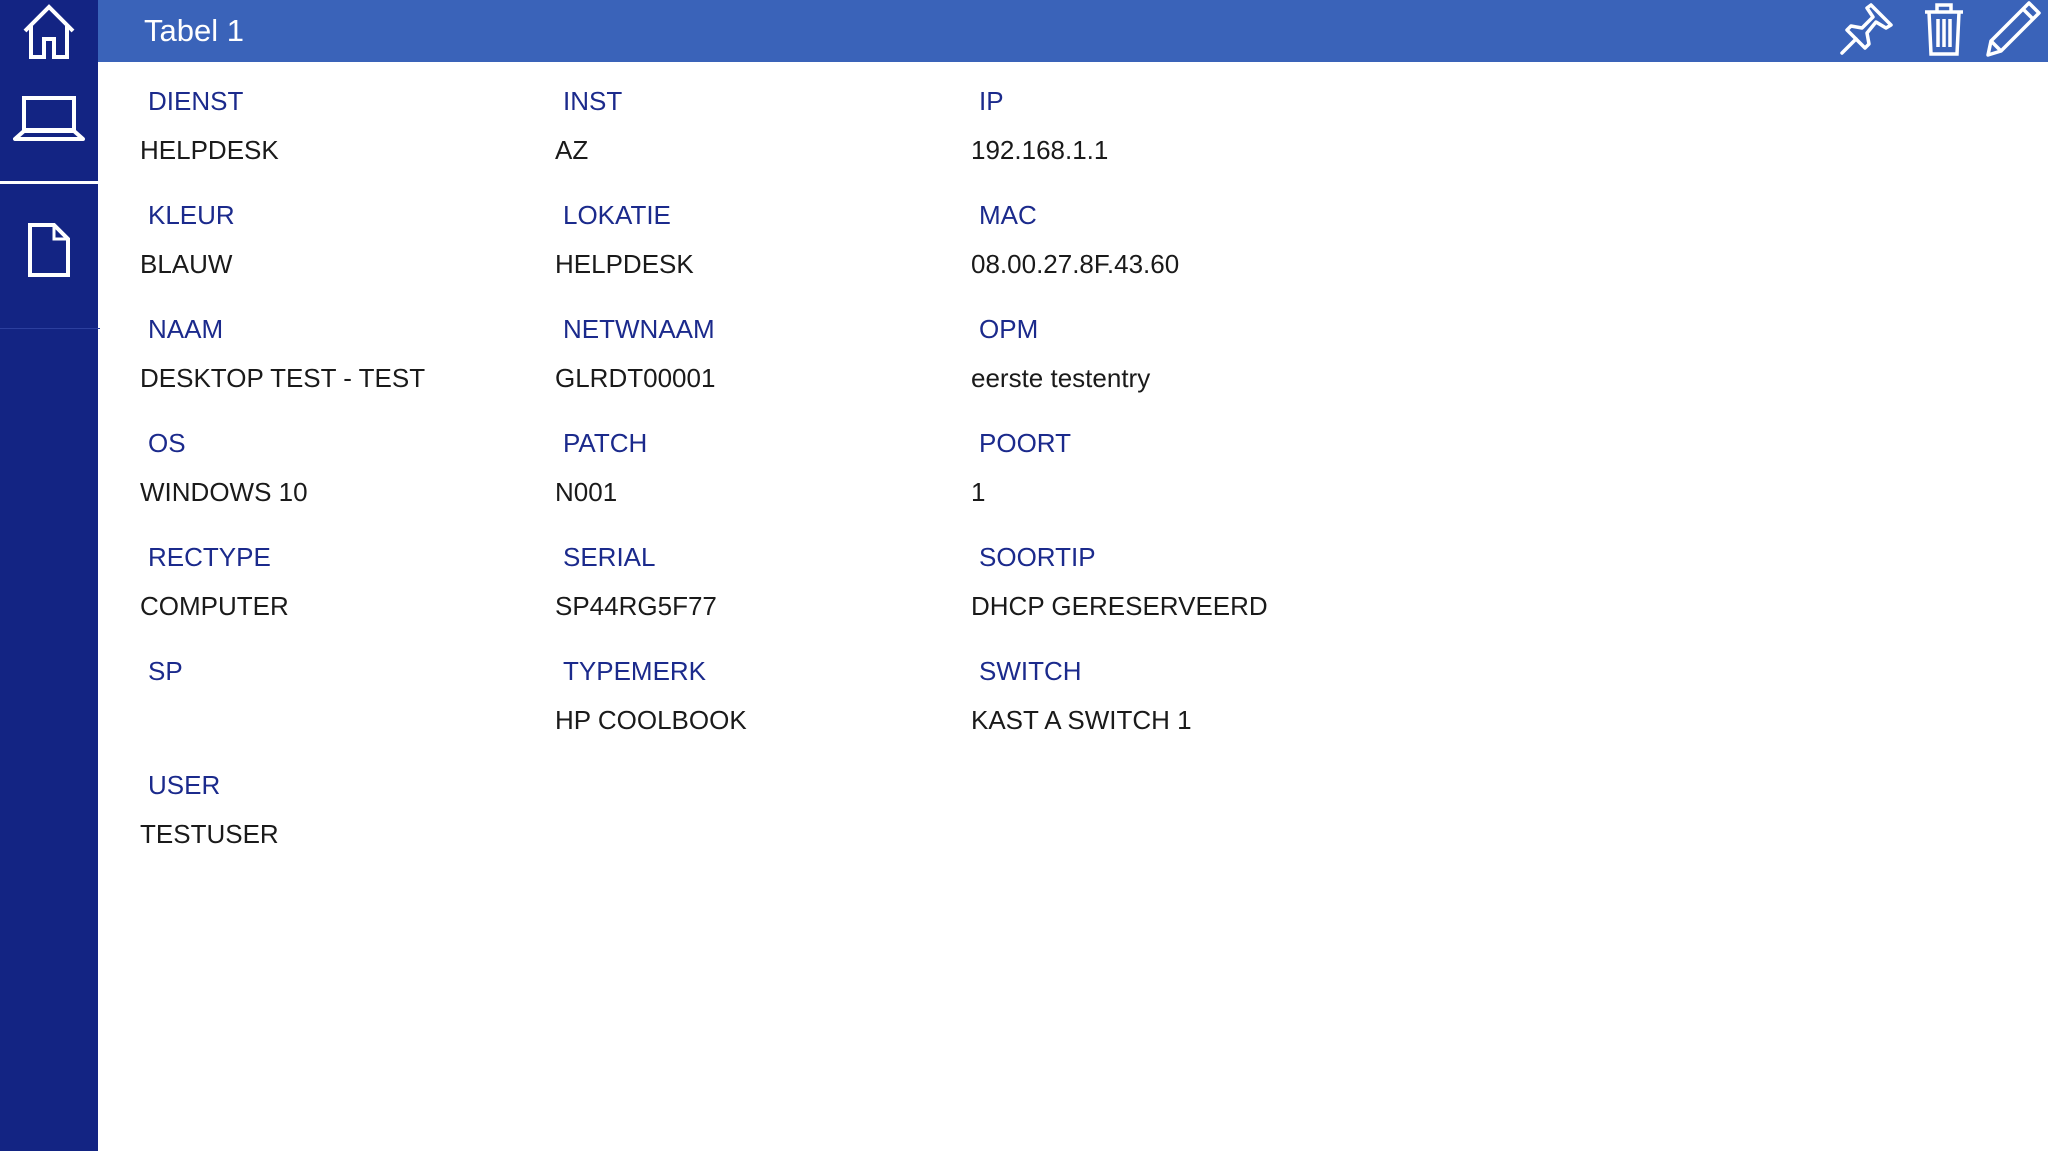 The height and width of the screenshot is (1151, 2048). What do you see at coordinates (167, 443) in the screenshot?
I see `field-label: OS` at bounding box center [167, 443].